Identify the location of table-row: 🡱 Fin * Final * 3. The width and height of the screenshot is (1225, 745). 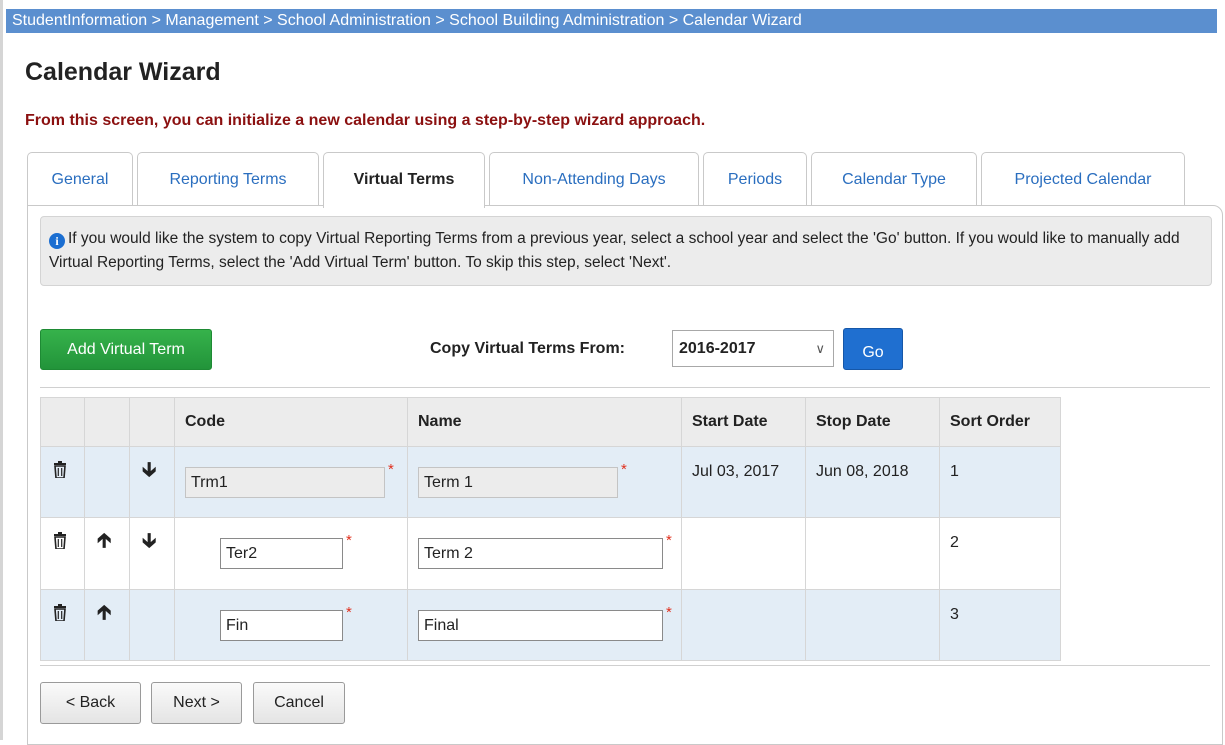
(550, 625).